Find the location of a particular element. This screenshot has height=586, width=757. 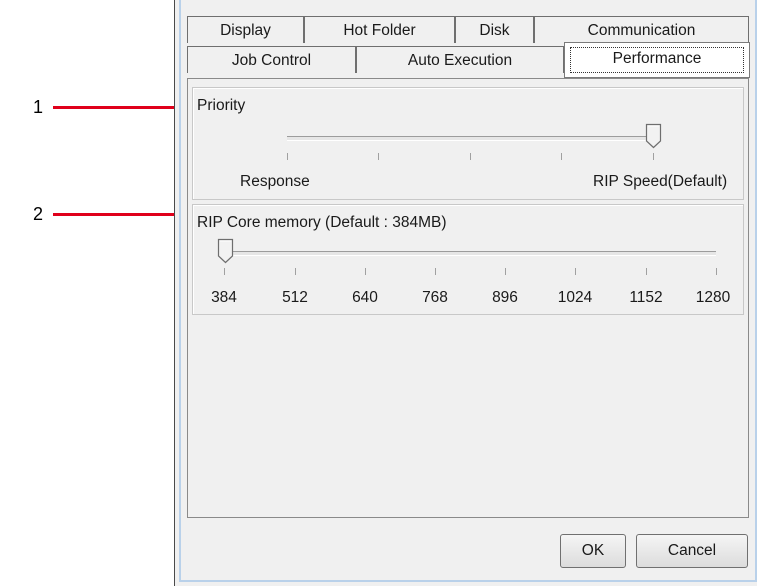

priority-left-label: Response is located at coordinates (275, 181).